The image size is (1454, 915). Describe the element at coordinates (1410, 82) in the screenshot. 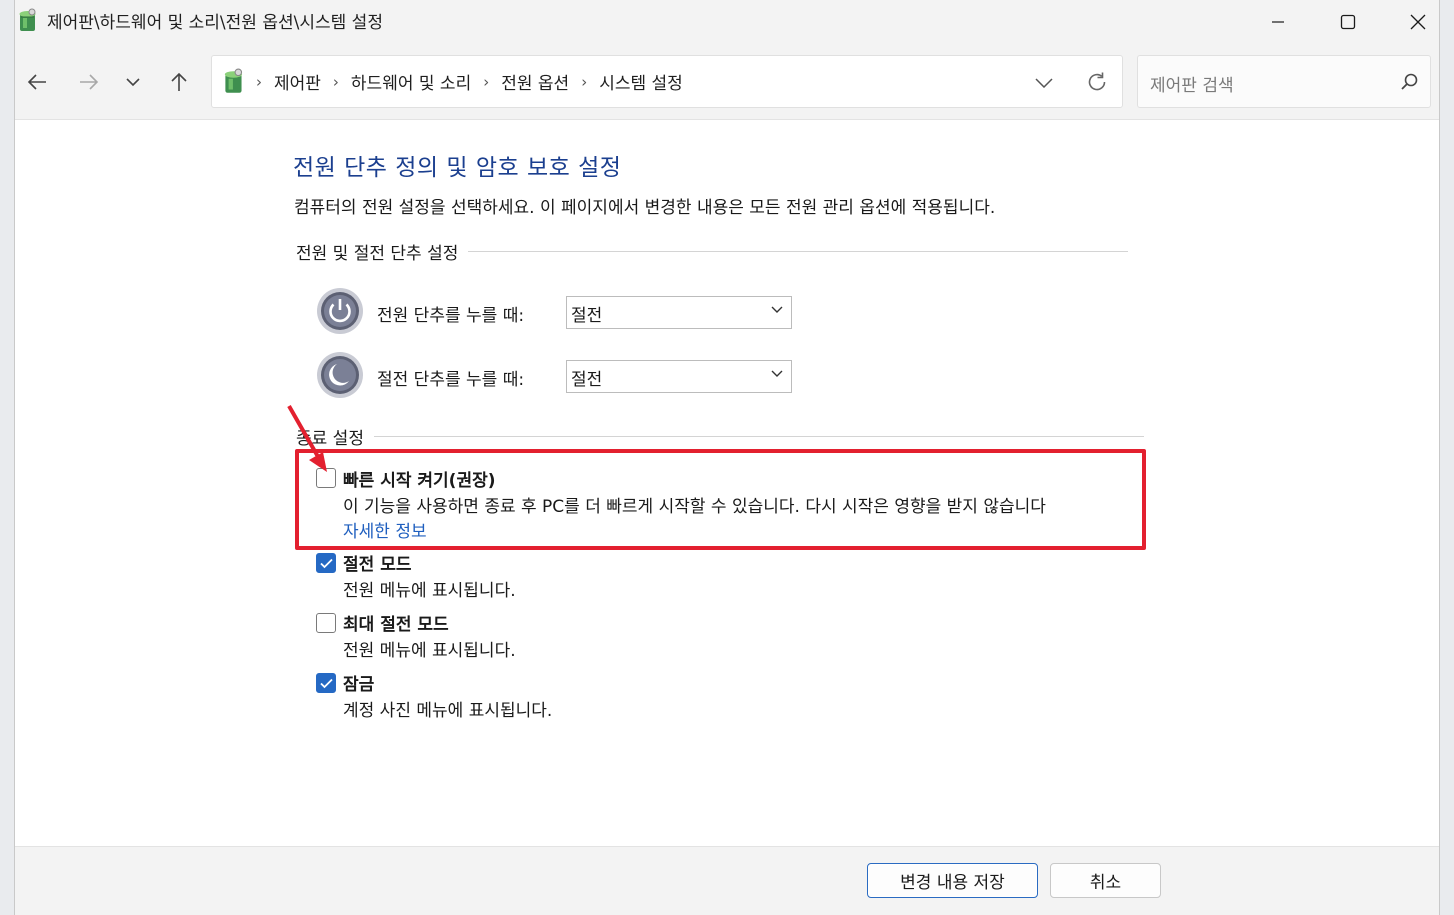

I see `search-icon` at that location.